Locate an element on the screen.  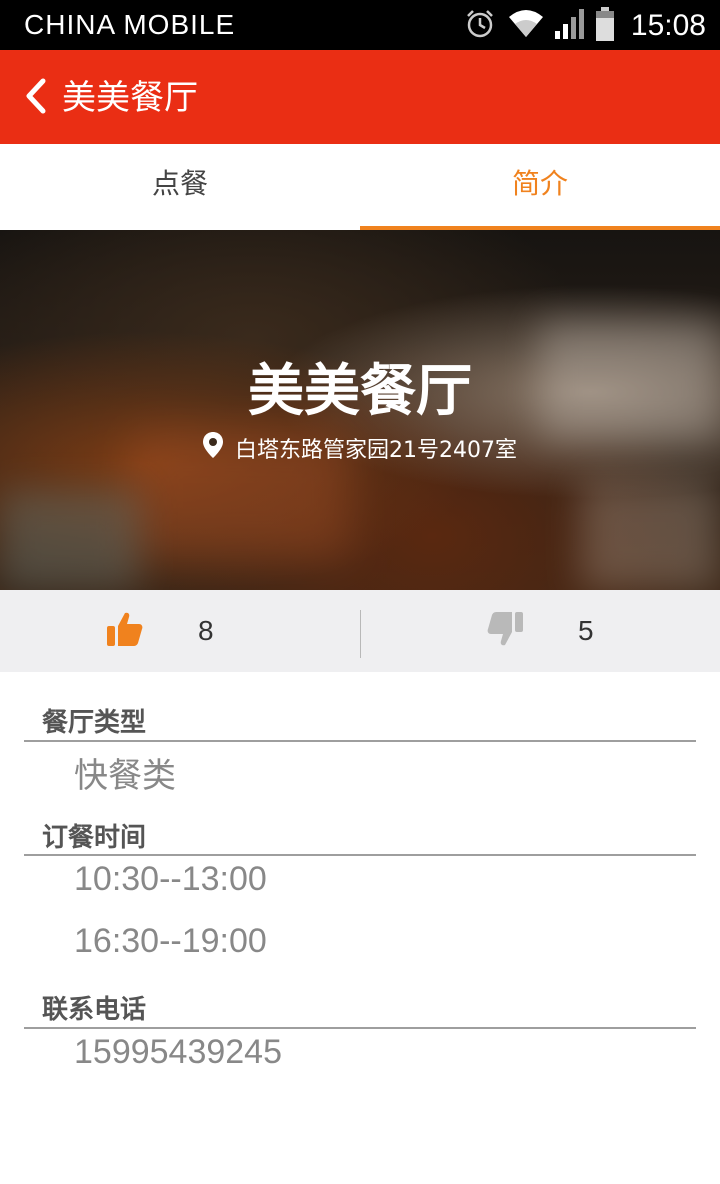
tab-intro: 简介 is located at coordinates (540, 187).